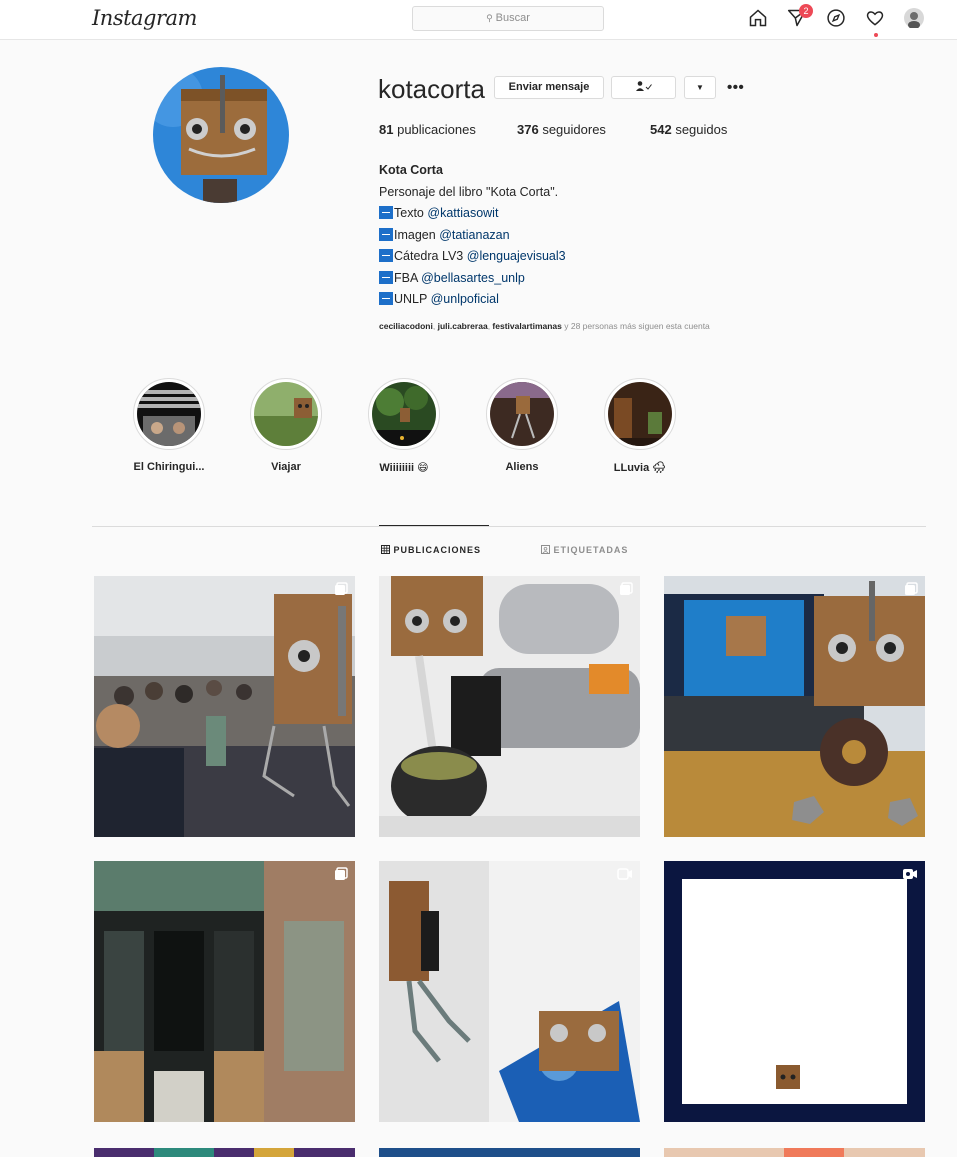  I want to click on following-label: seguidos, so click(701, 129).